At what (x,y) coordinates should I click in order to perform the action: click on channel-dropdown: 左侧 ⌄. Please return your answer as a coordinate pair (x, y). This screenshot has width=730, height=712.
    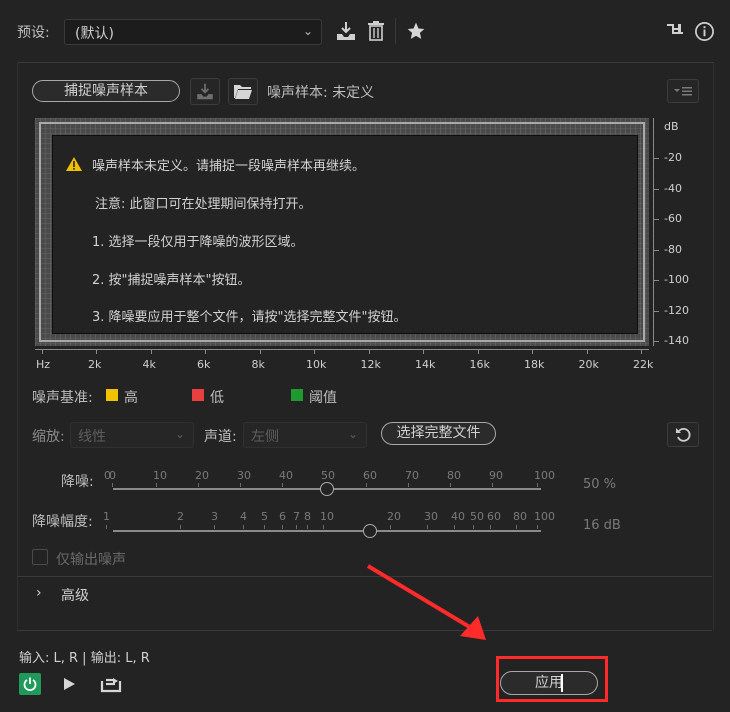
    Looking at the image, I should click on (305, 435).